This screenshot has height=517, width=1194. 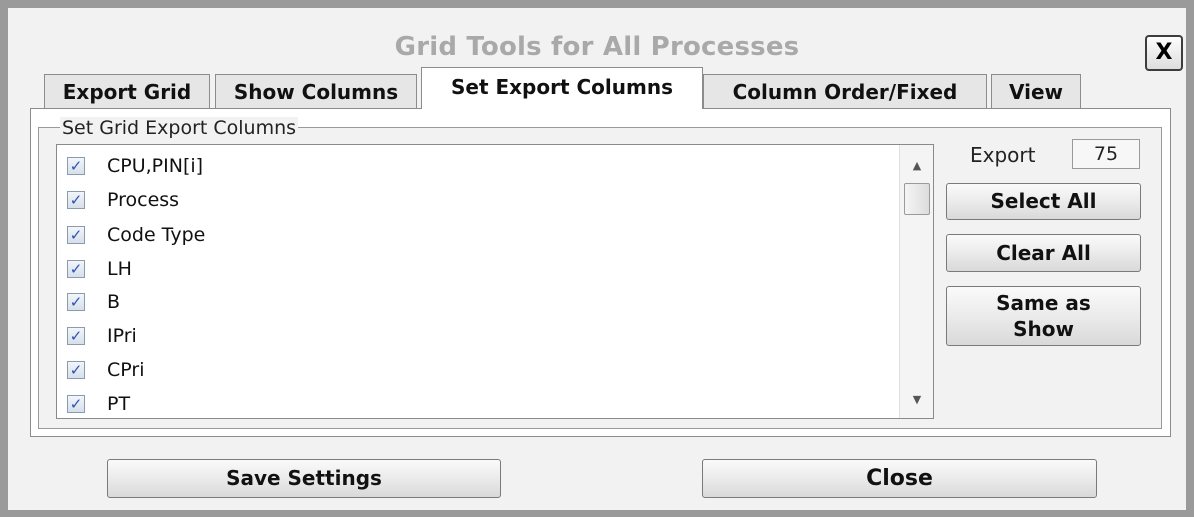 What do you see at coordinates (916, 400) in the screenshot?
I see `scroll-down-arrow-icon: ▼` at bounding box center [916, 400].